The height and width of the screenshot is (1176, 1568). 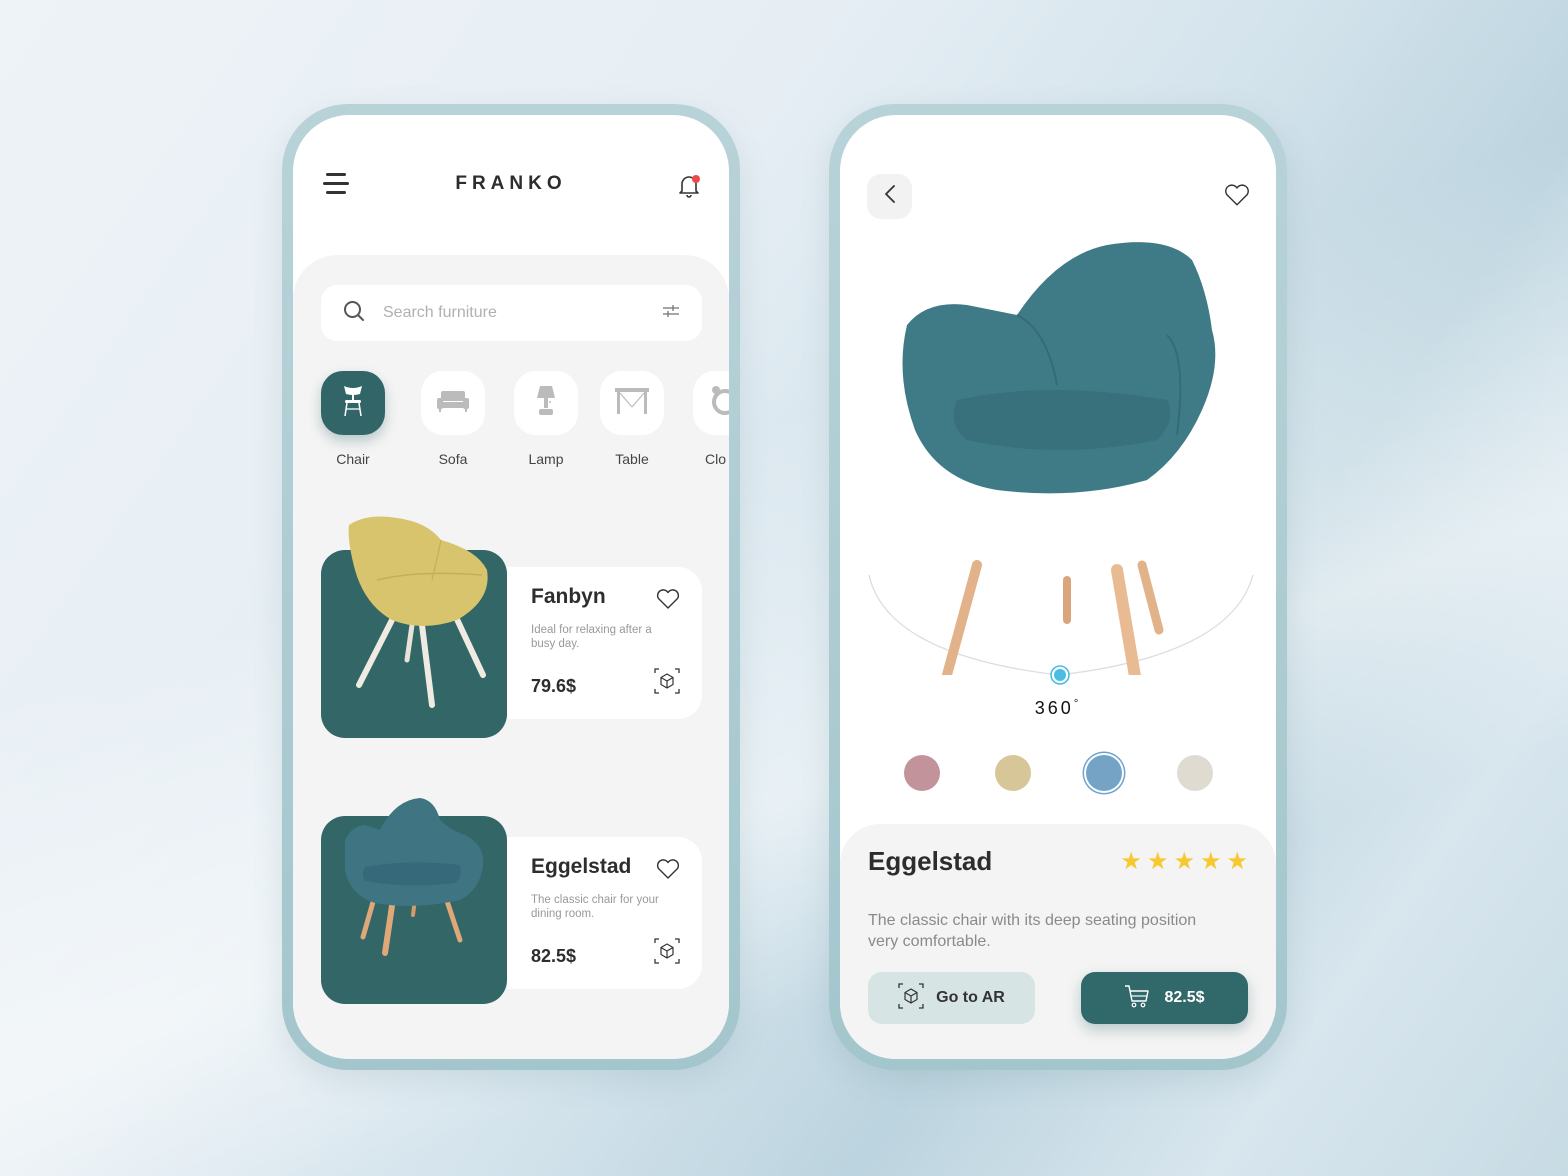 I want to click on go-to-ar-button: Go to AR, so click(x=951, y=998).